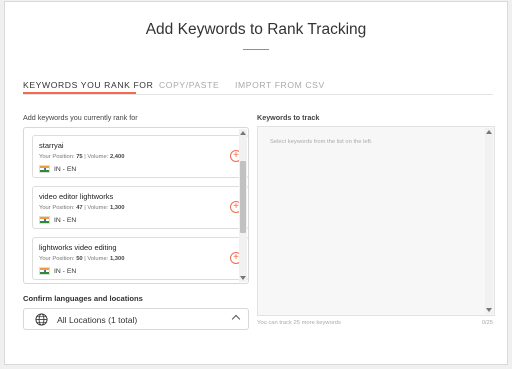 The image size is (512, 369). Describe the element at coordinates (258, 94) in the screenshot. I see `tabs-divider` at that location.